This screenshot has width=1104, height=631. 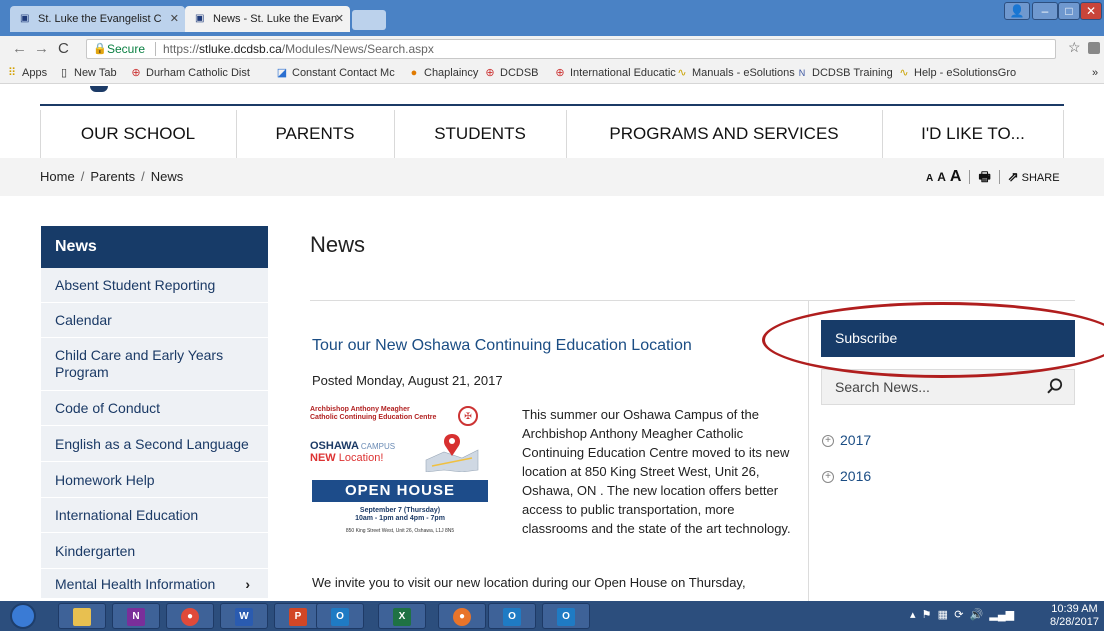 What do you see at coordinates (335, 72) in the screenshot?
I see `bookmark-constant-contact: ◪ Constant Contact Mc` at bounding box center [335, 72].